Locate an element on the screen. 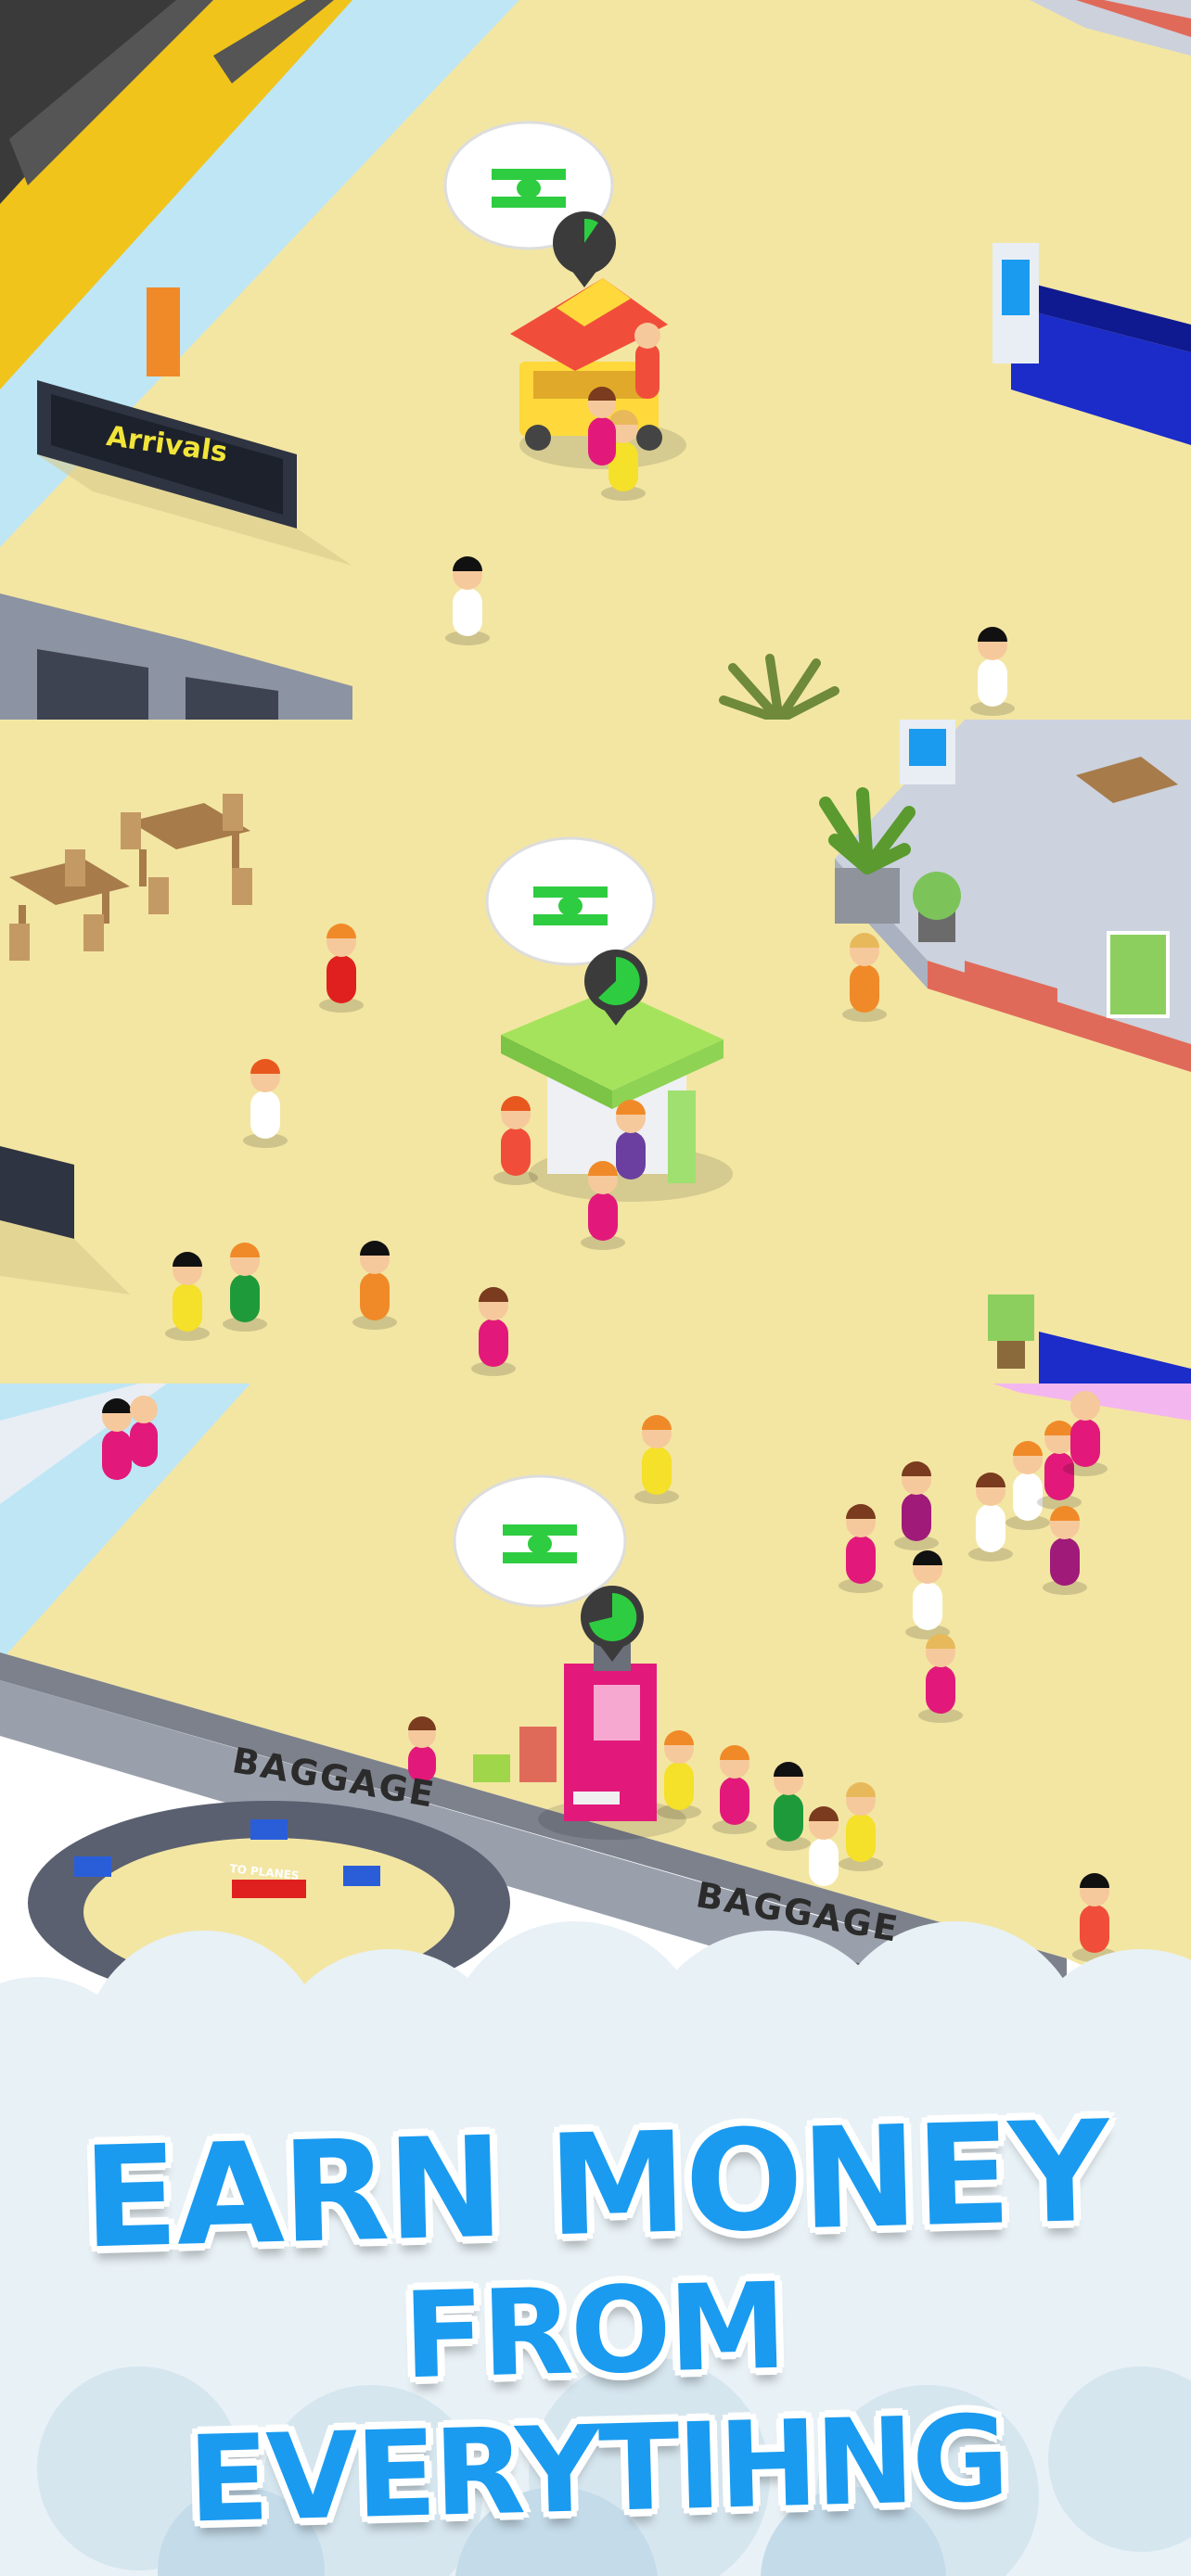 The image size is (1191, 2576). wall-picture-orange is located at coordinates (164, 331).